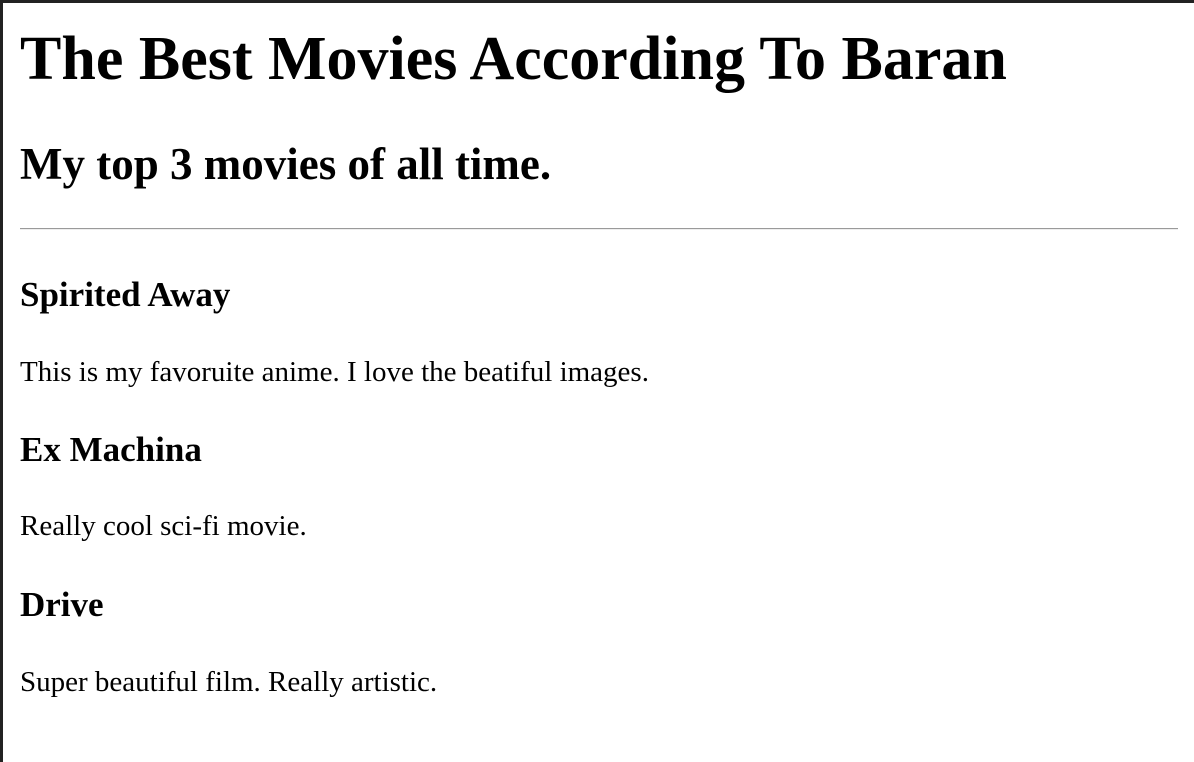  What do you see at coordinates (229, 682) in the screenshot?
I see `movie-description-drive: Super beautiful film. Really artistic.` at bounding box center [229, 682].